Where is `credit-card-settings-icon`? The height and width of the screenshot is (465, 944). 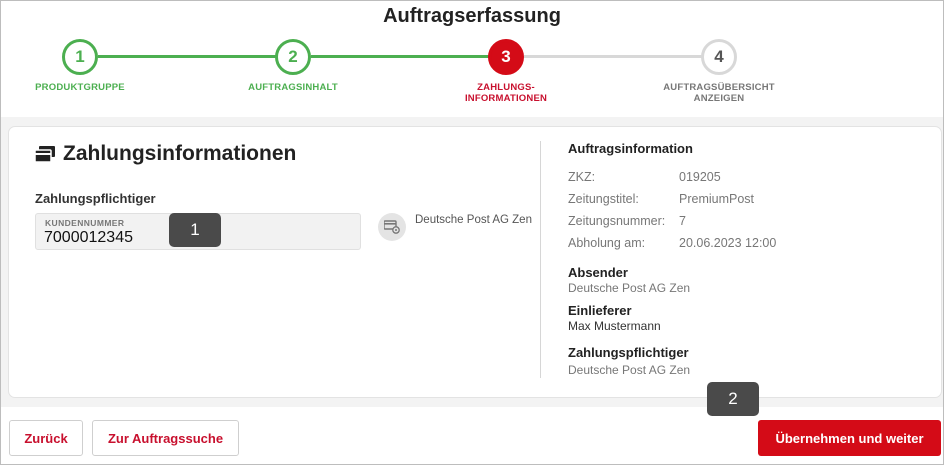 credit-card-settings-icon is located at coordinates (392, 227).